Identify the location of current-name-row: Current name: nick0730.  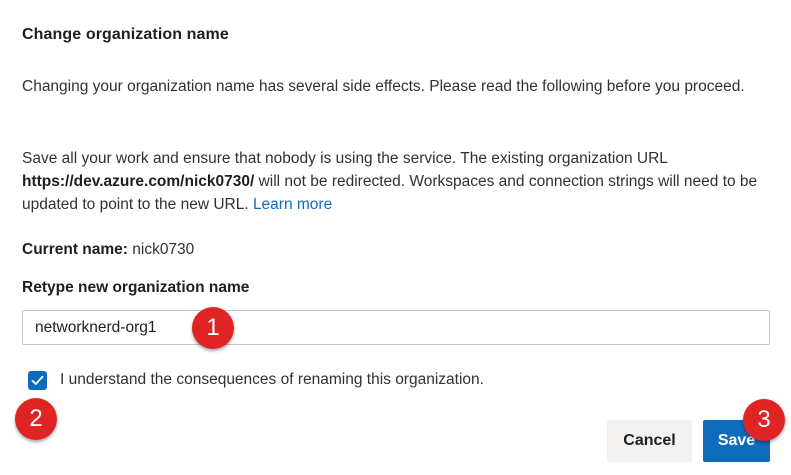
(108, 250).